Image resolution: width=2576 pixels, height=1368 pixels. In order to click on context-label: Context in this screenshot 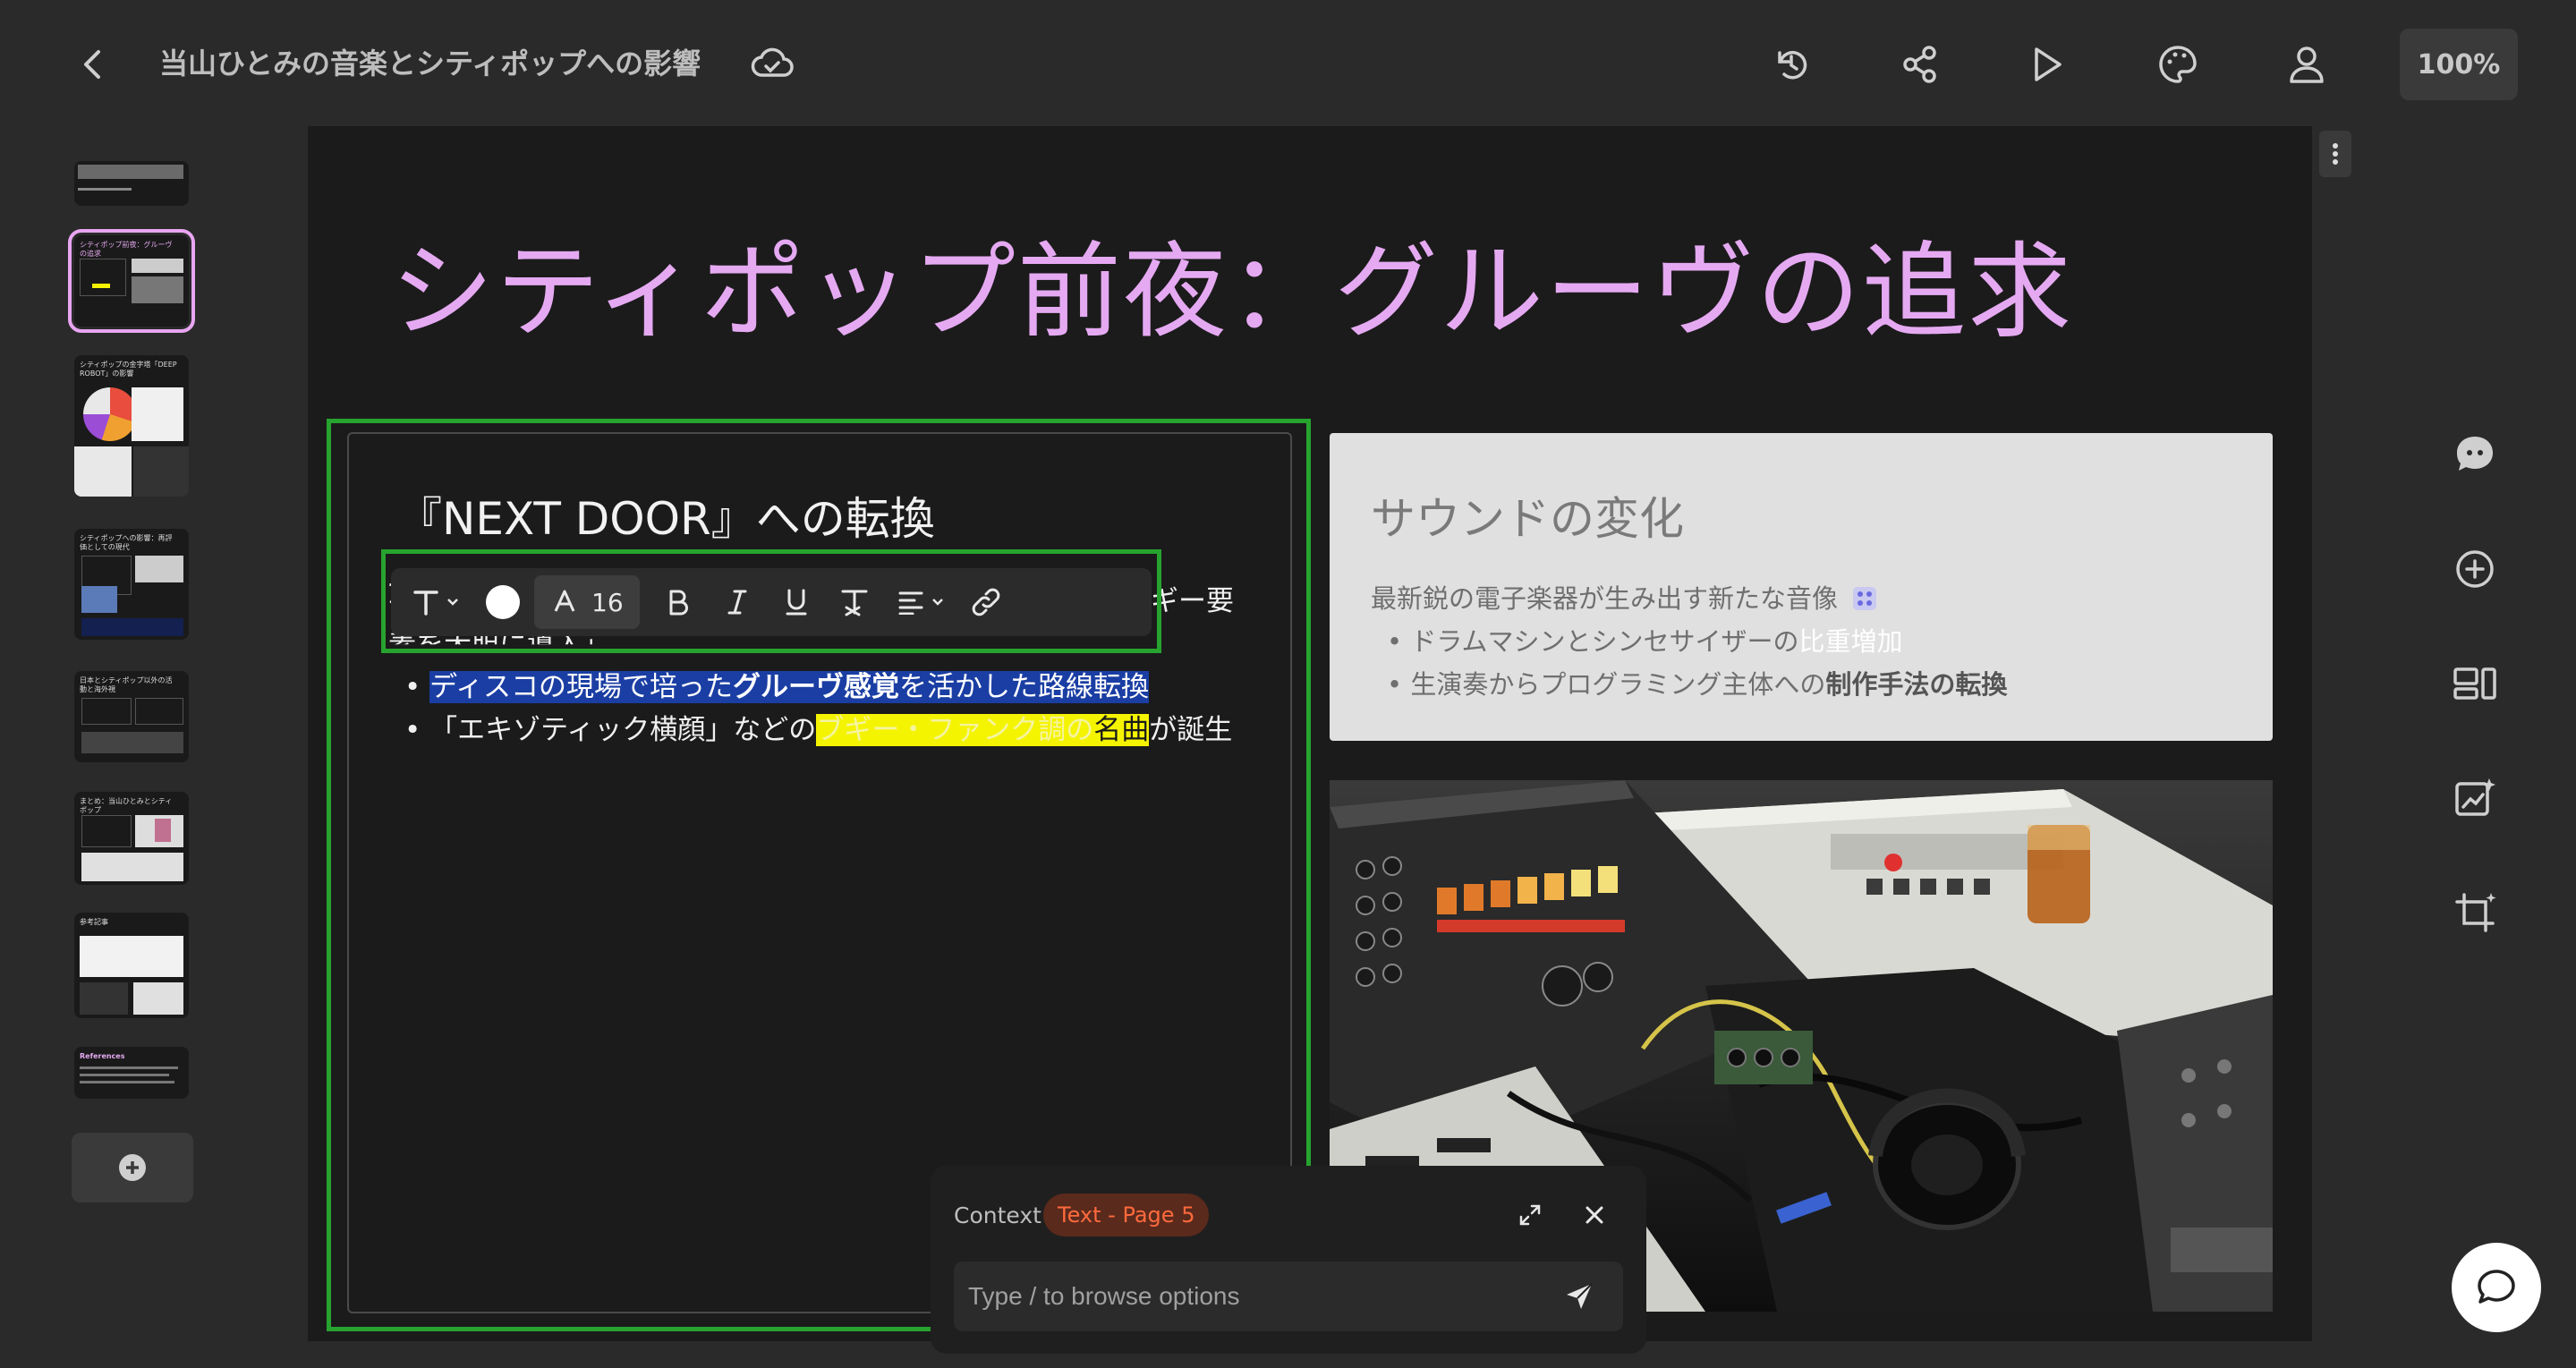, I will do `click(997, 1215)`.